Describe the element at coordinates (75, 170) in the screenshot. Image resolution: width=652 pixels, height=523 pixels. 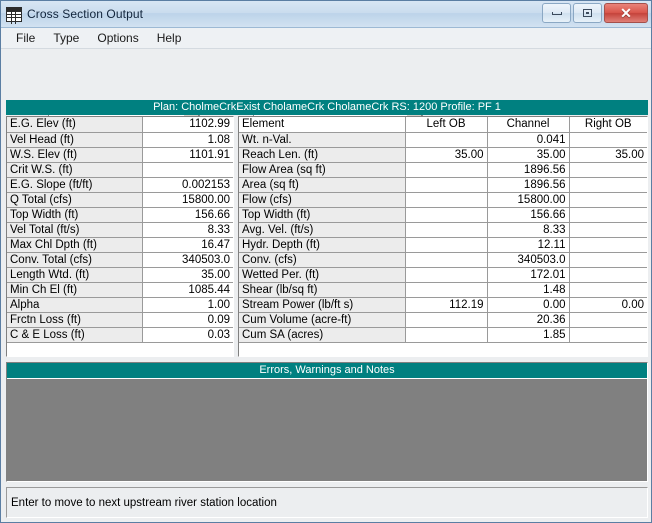
I see `summary-row-label: Crit W.S. (ft)` at that location.